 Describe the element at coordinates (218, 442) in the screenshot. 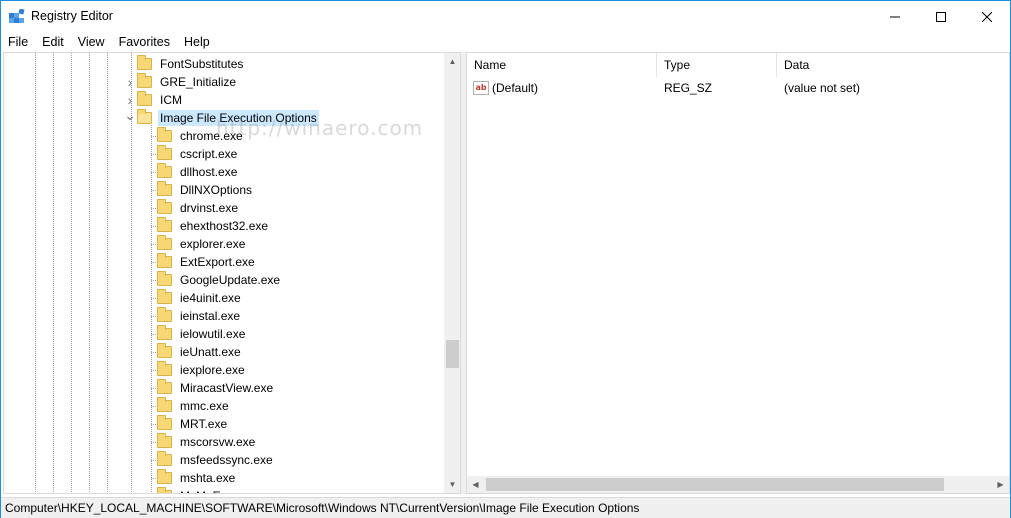

I see `tree-item-label: mscorsvw.exe` at that location.